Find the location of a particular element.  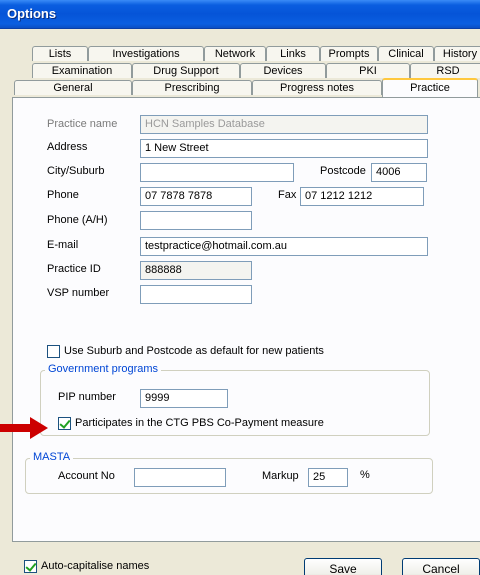

save-button: Save is located at coordinates (343, 566).